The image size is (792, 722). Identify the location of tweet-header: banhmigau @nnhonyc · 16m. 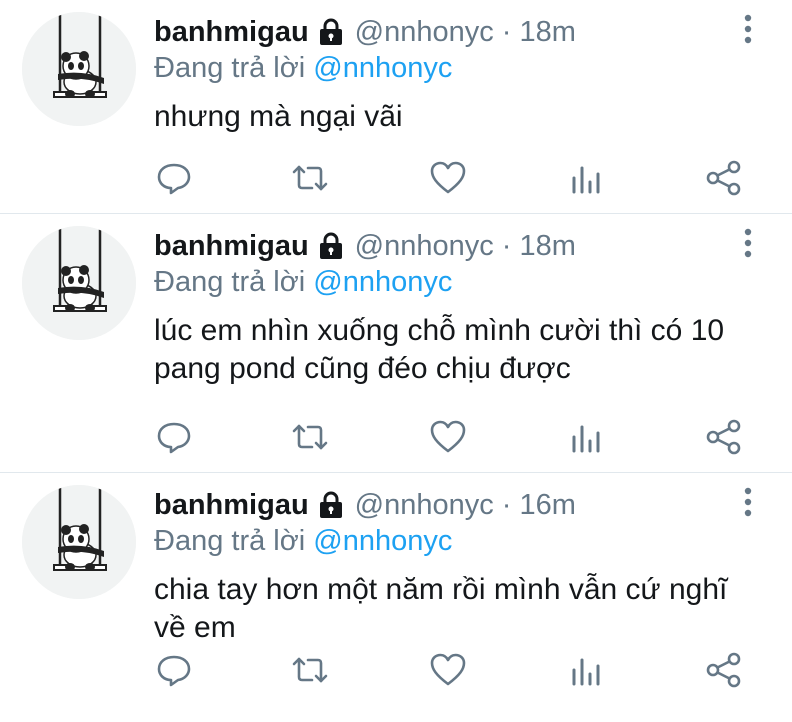
(365, 505).